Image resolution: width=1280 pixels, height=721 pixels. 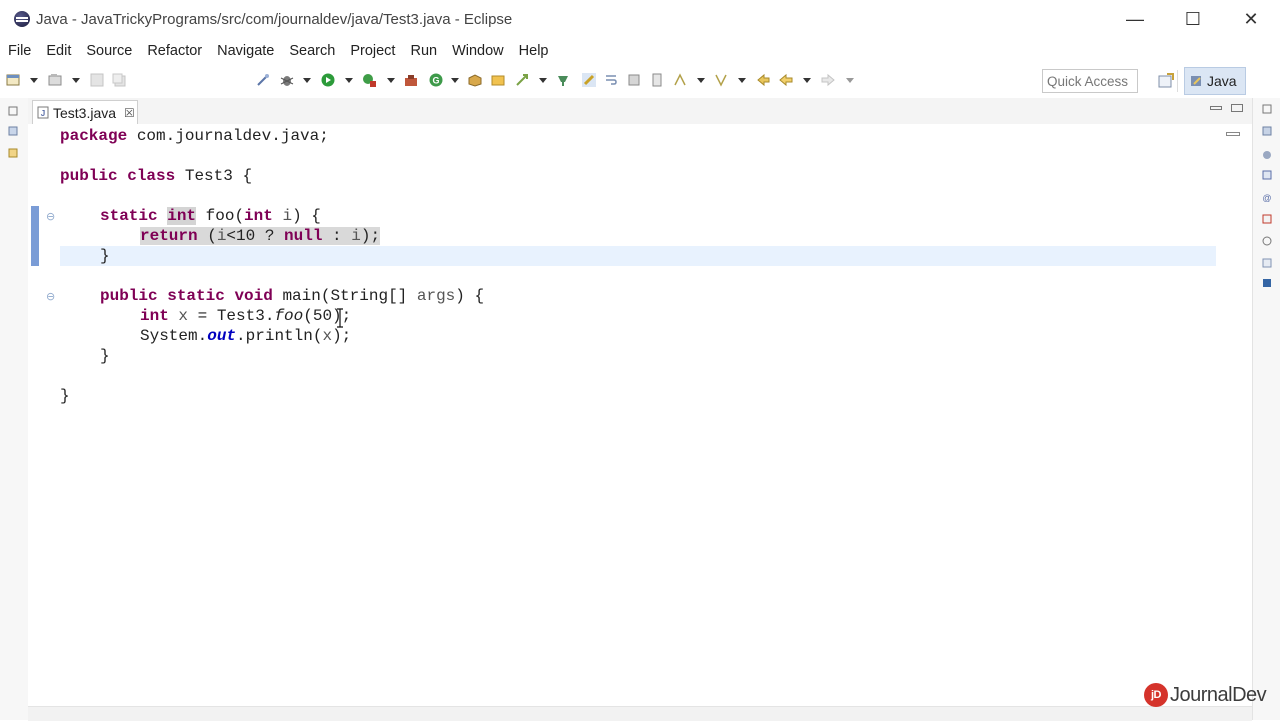 What do you see at coordinates (475, 80) in the screenshot?
I see `new-package-icon` at bounding box center [475, 80].